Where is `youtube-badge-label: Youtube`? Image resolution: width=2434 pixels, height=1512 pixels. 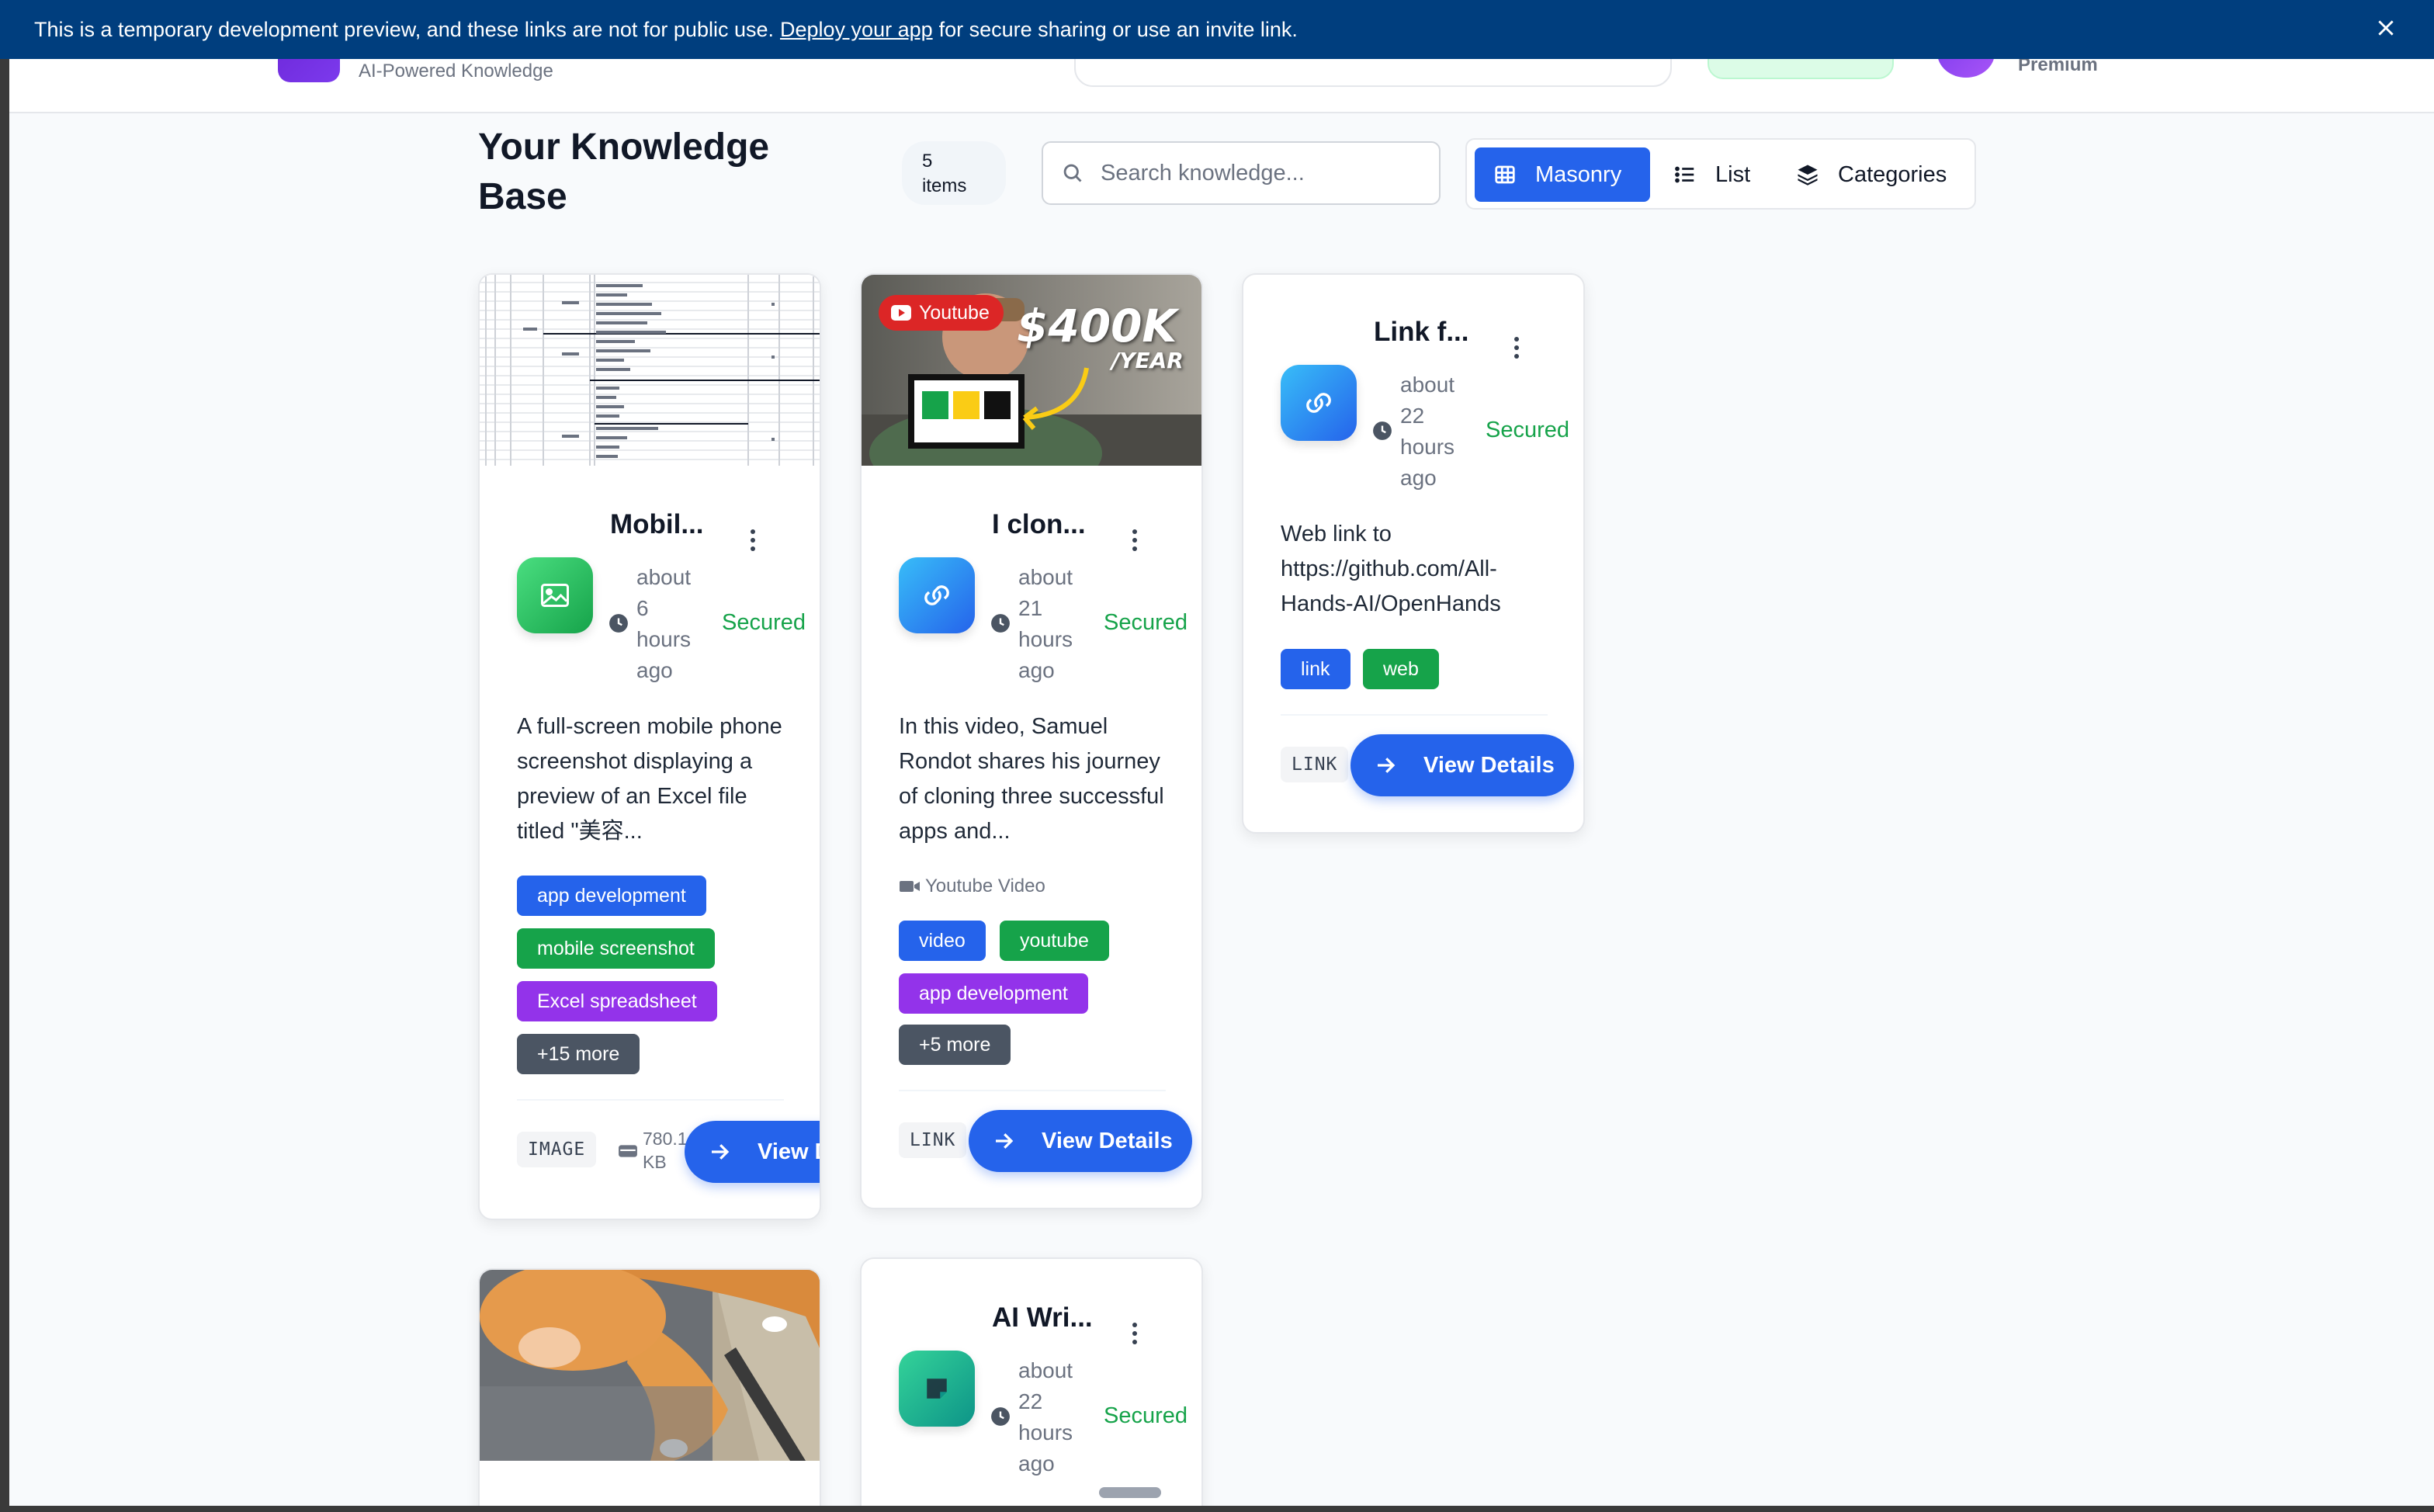 youtube-badge-label: Youtube is located at coordinates (955, 312).